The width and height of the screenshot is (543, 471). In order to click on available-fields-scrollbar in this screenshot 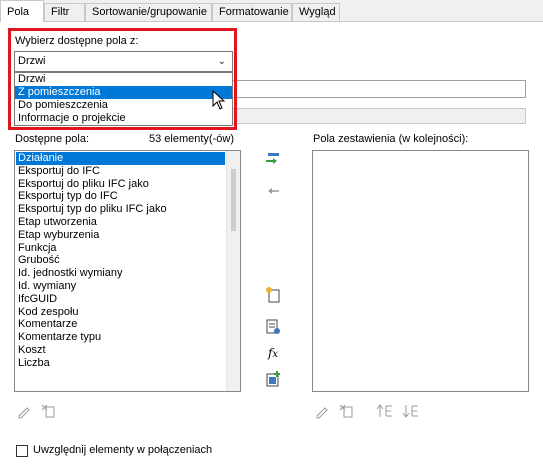, I will do `click(233, 271)`.